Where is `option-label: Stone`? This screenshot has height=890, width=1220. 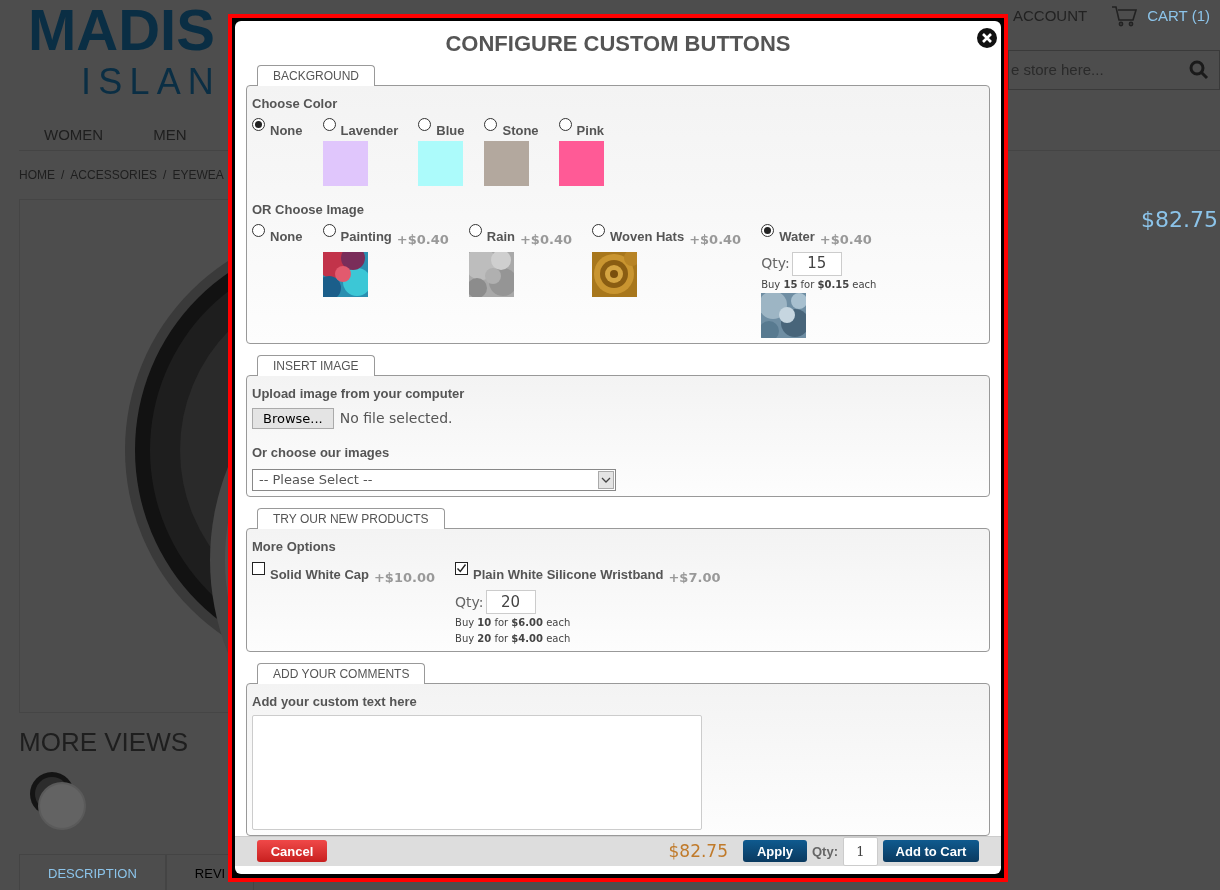 option-label: Stone is located at coordinates (520, 130).